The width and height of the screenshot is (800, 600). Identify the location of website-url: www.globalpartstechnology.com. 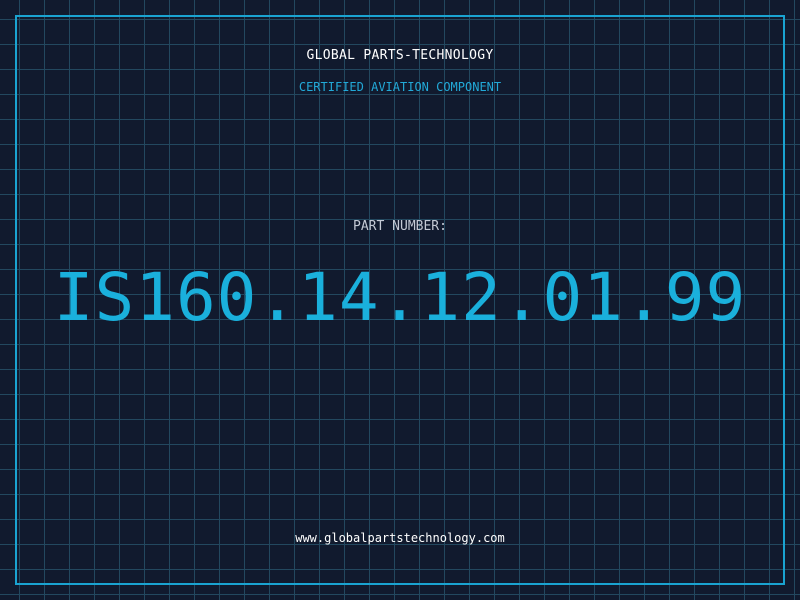
(400, 538).